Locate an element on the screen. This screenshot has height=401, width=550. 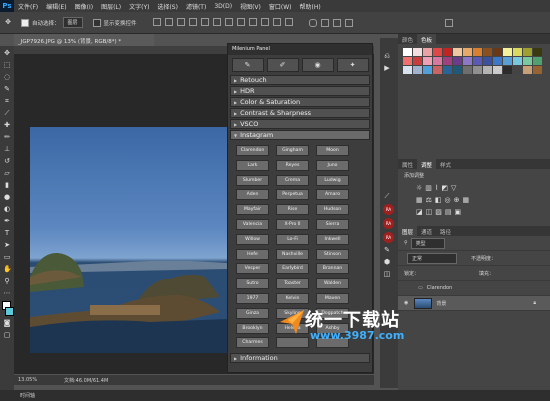
align-top-icon is located at coordinates (156, 21).